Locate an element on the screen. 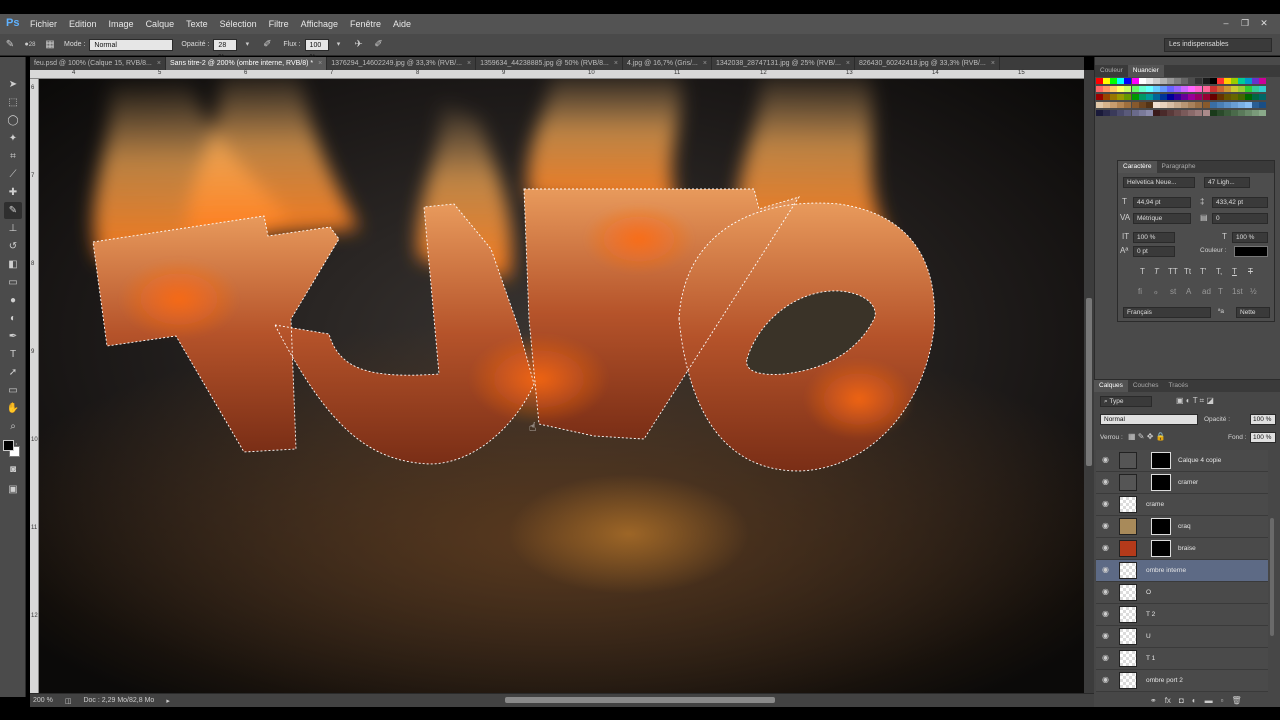 The height and width of the screenshot is (720, 1280). small-caps-button: Tt is located at coordinates (1187, 271).